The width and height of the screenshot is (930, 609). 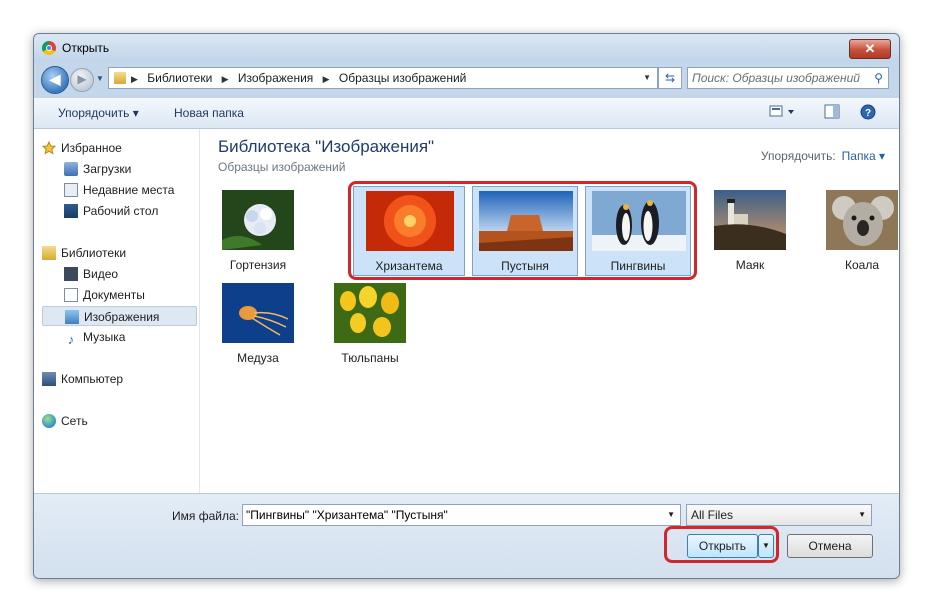 I want to click on network-icon, so click(x=49, y=421).